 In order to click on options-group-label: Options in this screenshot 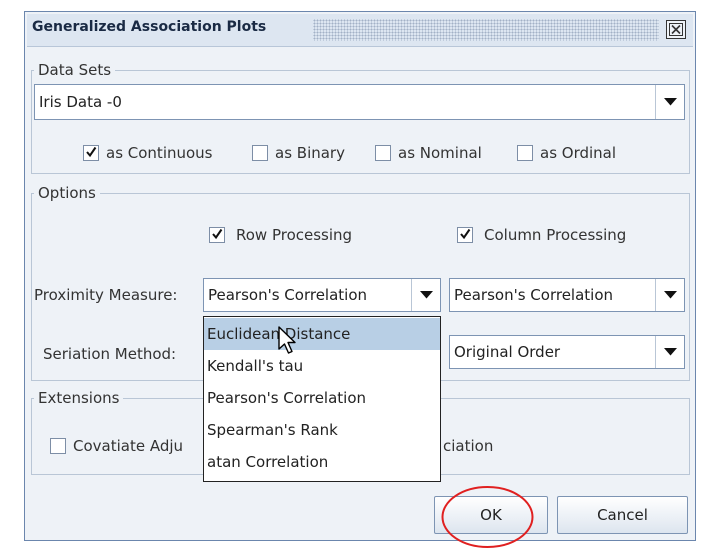, I will do `click(67, 193)`.